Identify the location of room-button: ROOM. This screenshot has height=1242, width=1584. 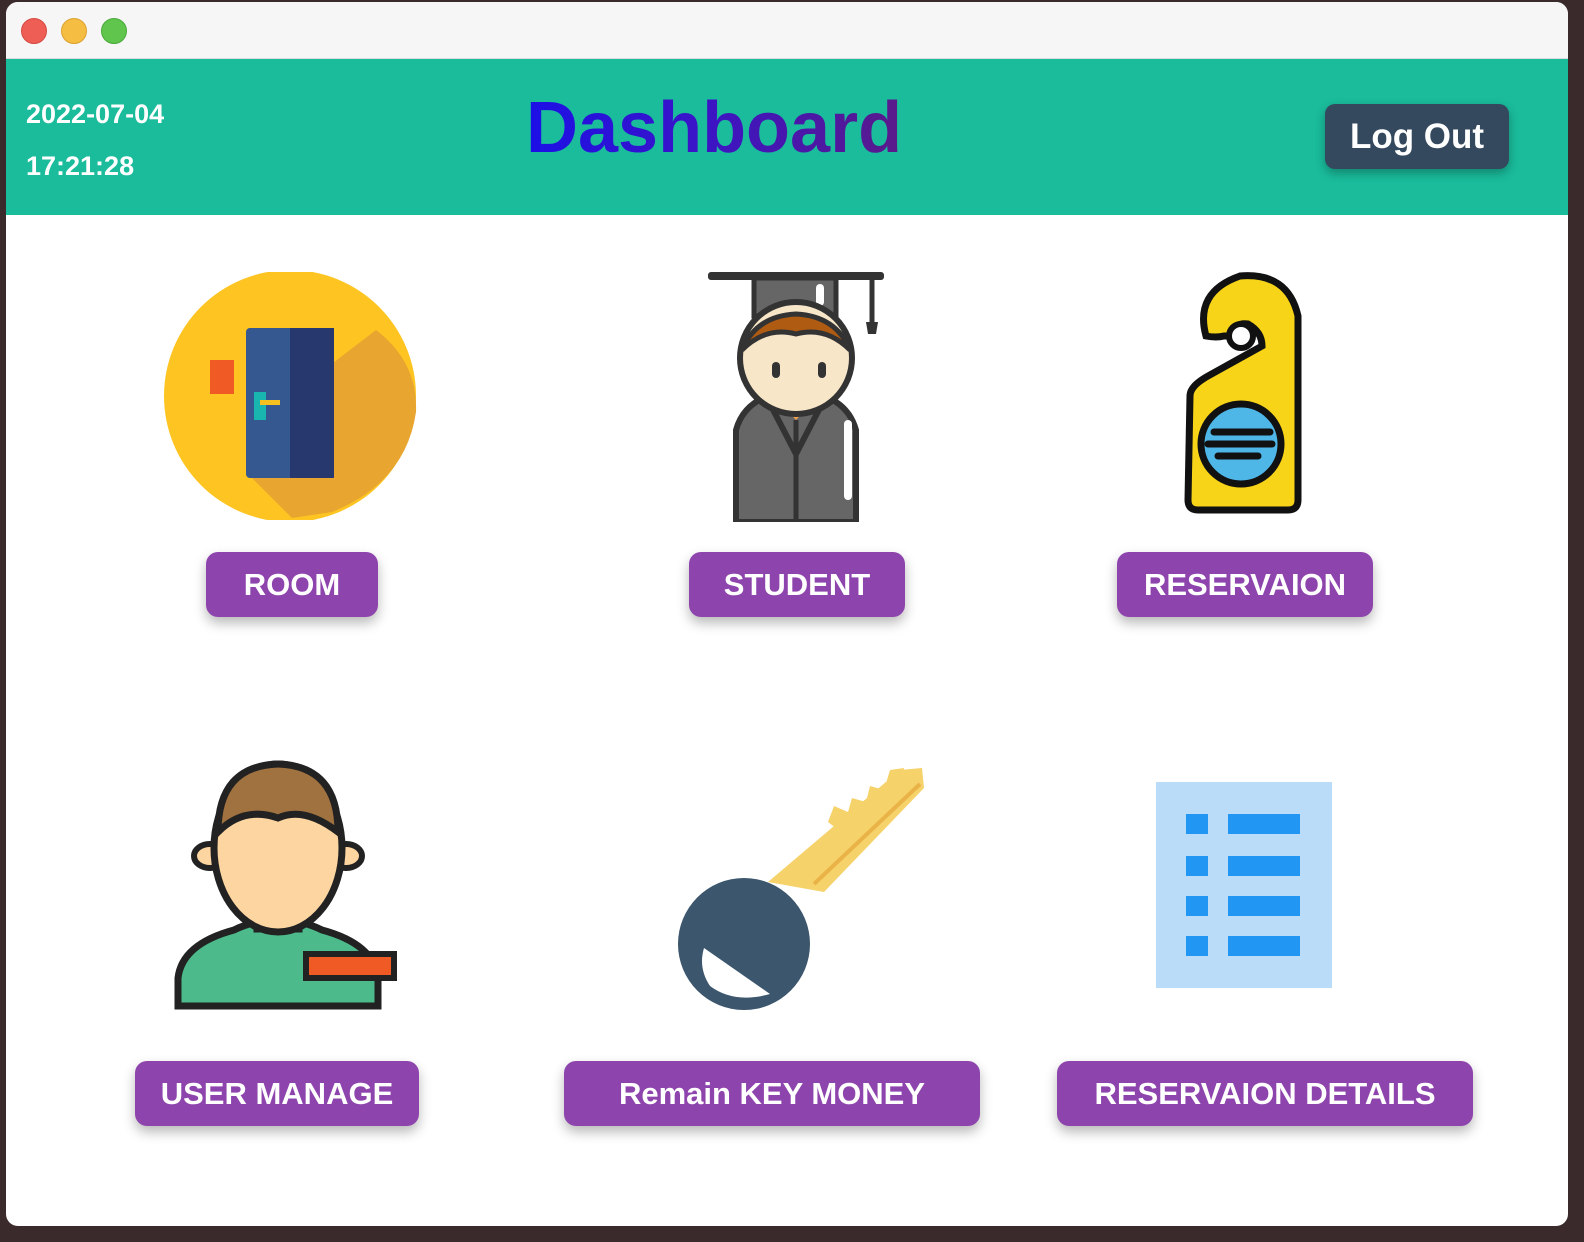
(292, 584).